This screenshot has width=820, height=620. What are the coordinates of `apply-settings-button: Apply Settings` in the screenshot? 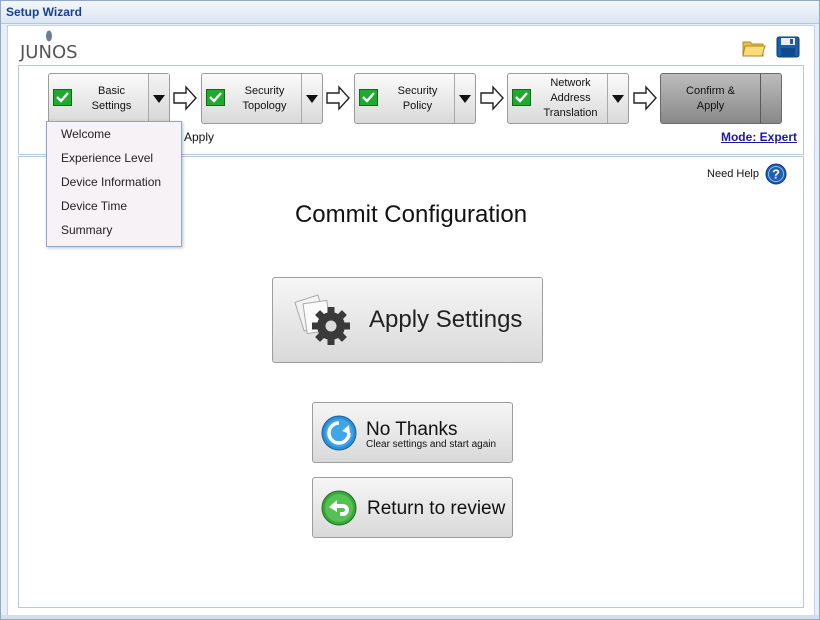 It's located at (407, 320).